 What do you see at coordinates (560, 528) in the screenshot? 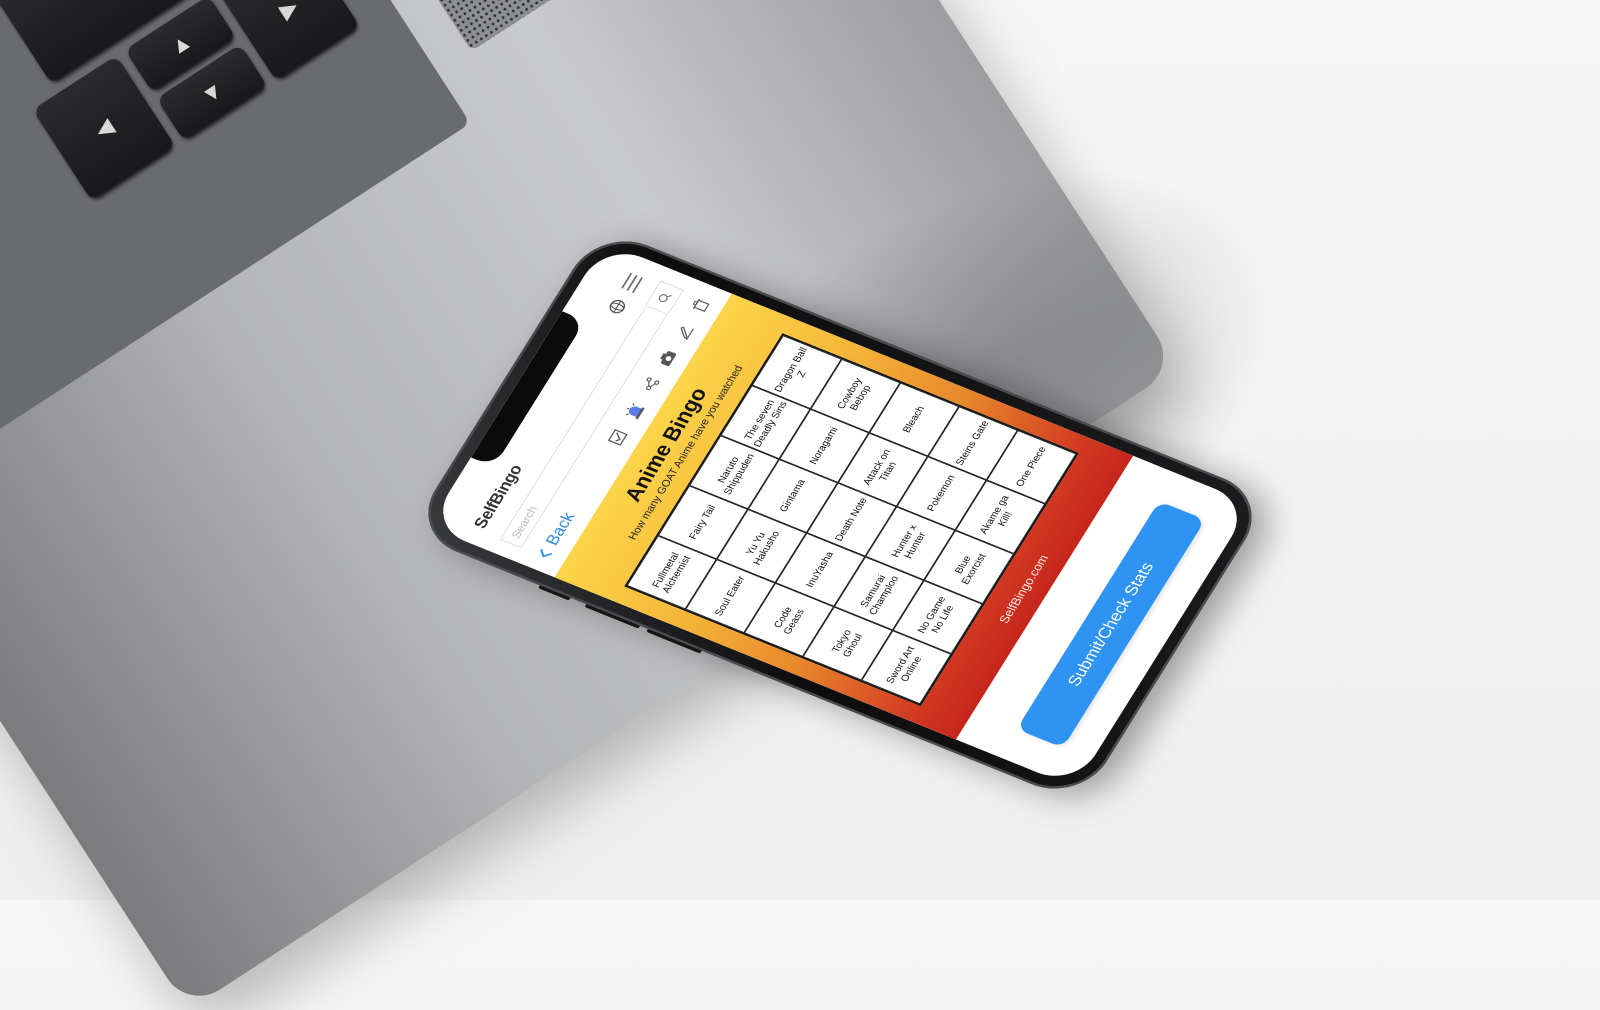
I see `back-label: Back` at bounding box center [560, 528].